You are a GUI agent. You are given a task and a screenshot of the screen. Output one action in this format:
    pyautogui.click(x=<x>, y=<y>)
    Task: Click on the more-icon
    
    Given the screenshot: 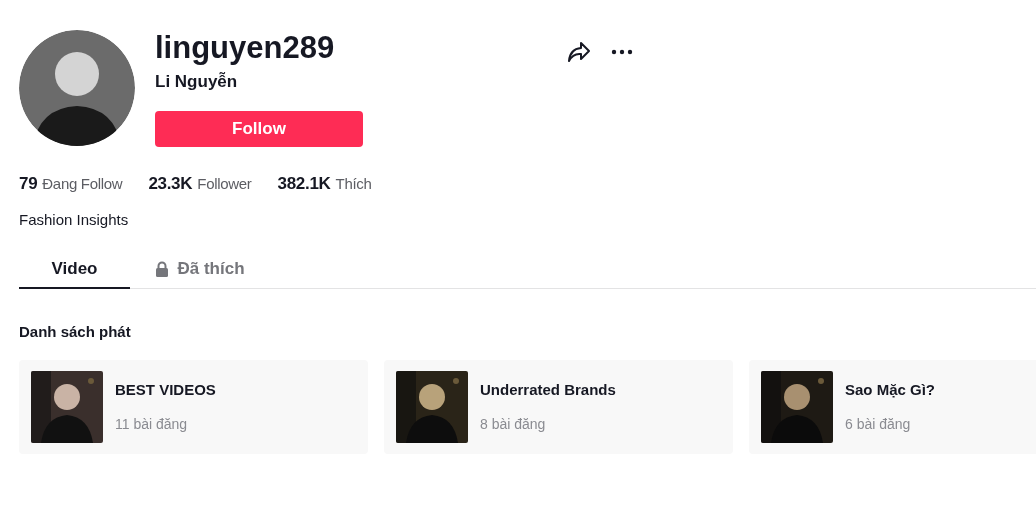 What is the action you would take?
    pyautogui.click(x=622, y=52)
    